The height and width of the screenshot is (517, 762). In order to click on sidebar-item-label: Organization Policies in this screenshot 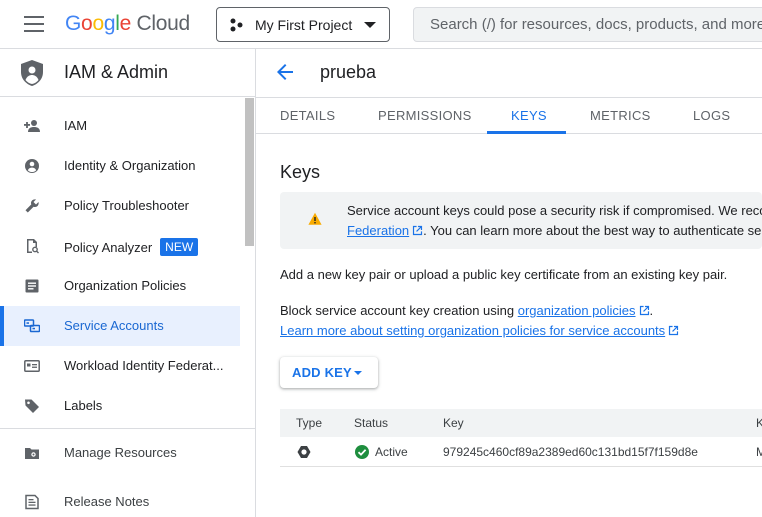, I will do `click(125, 285)`.